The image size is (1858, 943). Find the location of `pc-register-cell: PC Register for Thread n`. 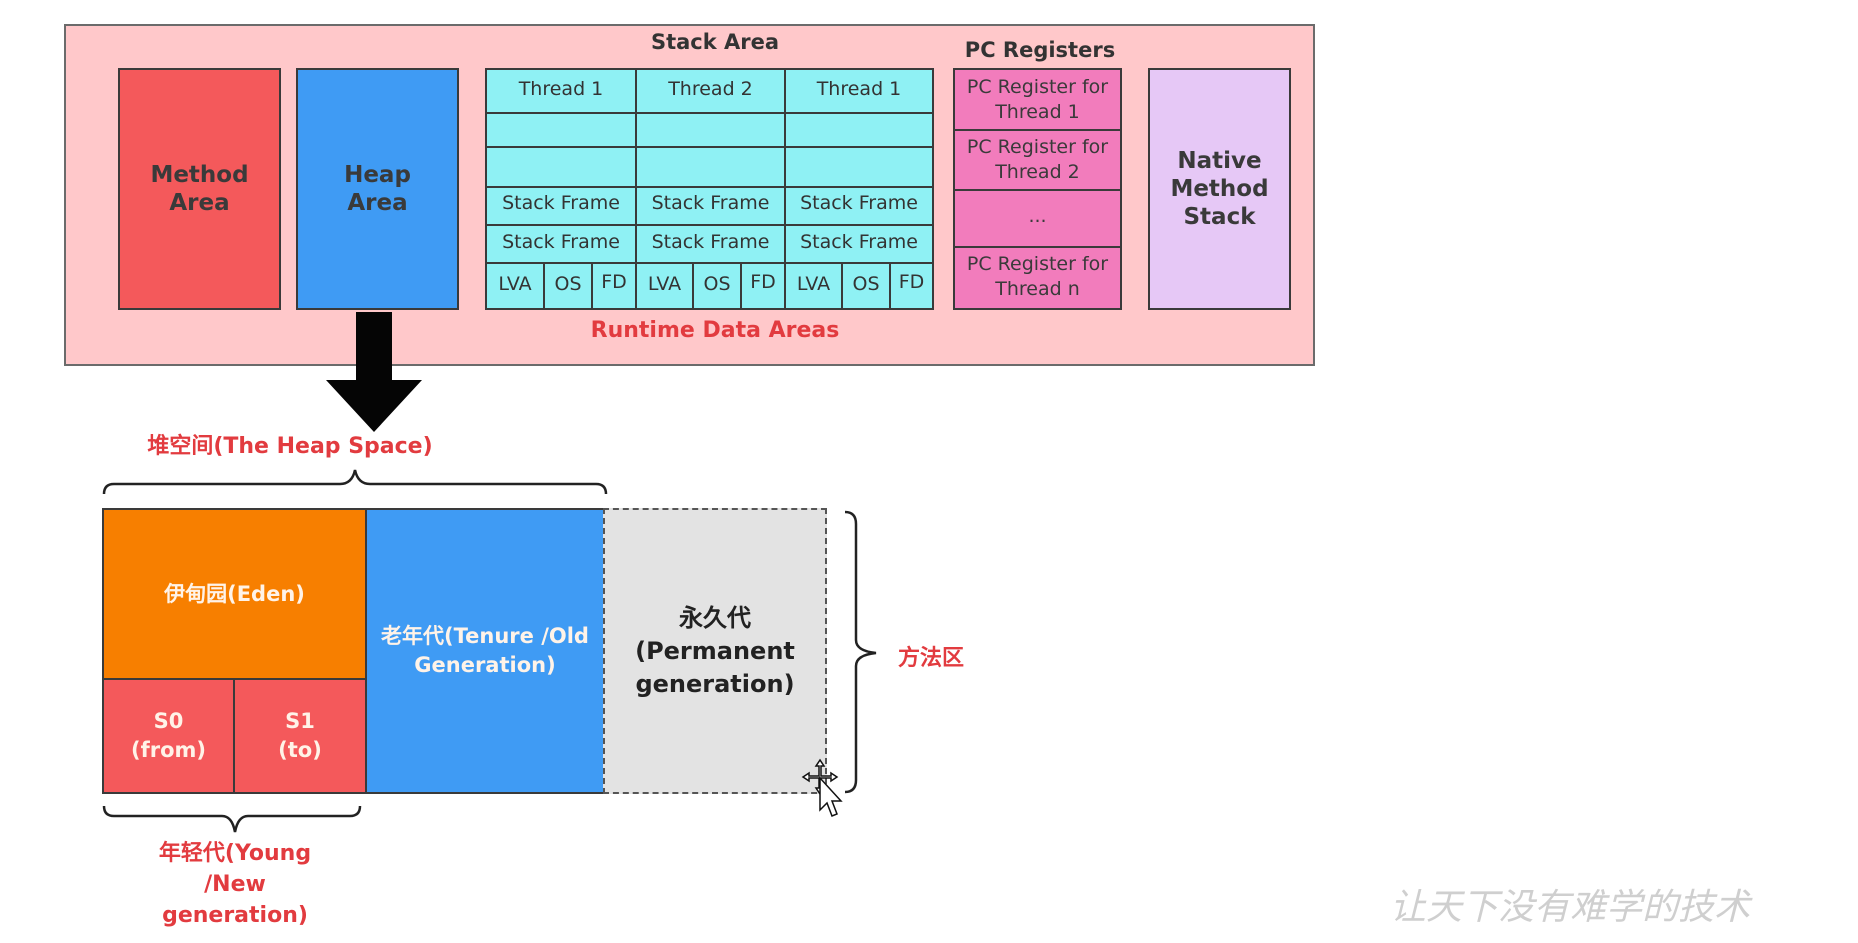

pc-register-cell: PC Register for Thread n is located at coordinates (1037, 276).